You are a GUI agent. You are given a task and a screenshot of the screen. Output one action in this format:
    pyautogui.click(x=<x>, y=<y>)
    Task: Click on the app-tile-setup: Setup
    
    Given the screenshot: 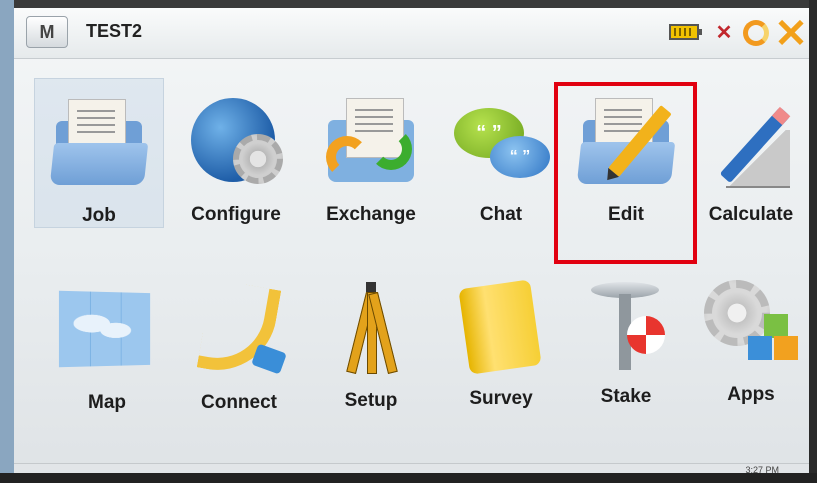 What is the action you would take?
    pyautogui.click(x=371, y=339)
    